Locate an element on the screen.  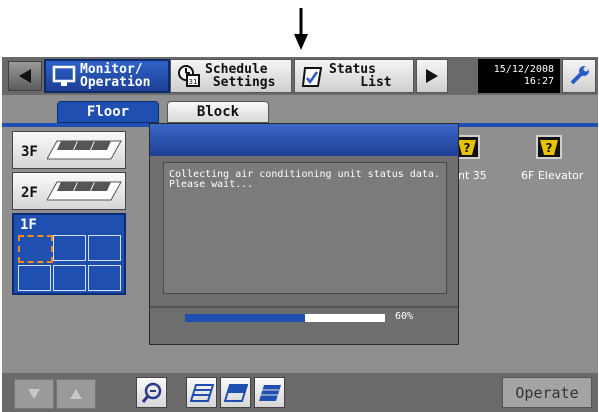
unit-icon-6f-elevator: ? is located at coordinates (549, 147).